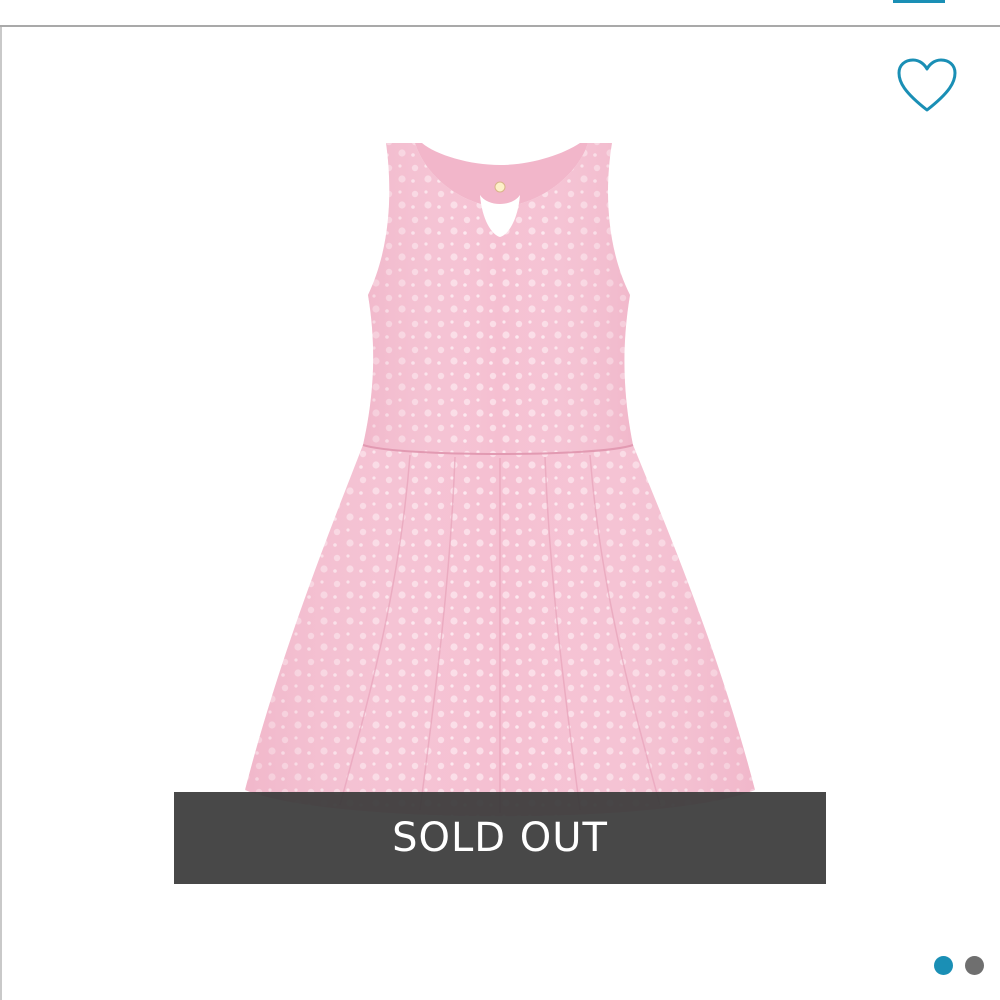  I want to click on header-bottom-border, so click(500, 26).